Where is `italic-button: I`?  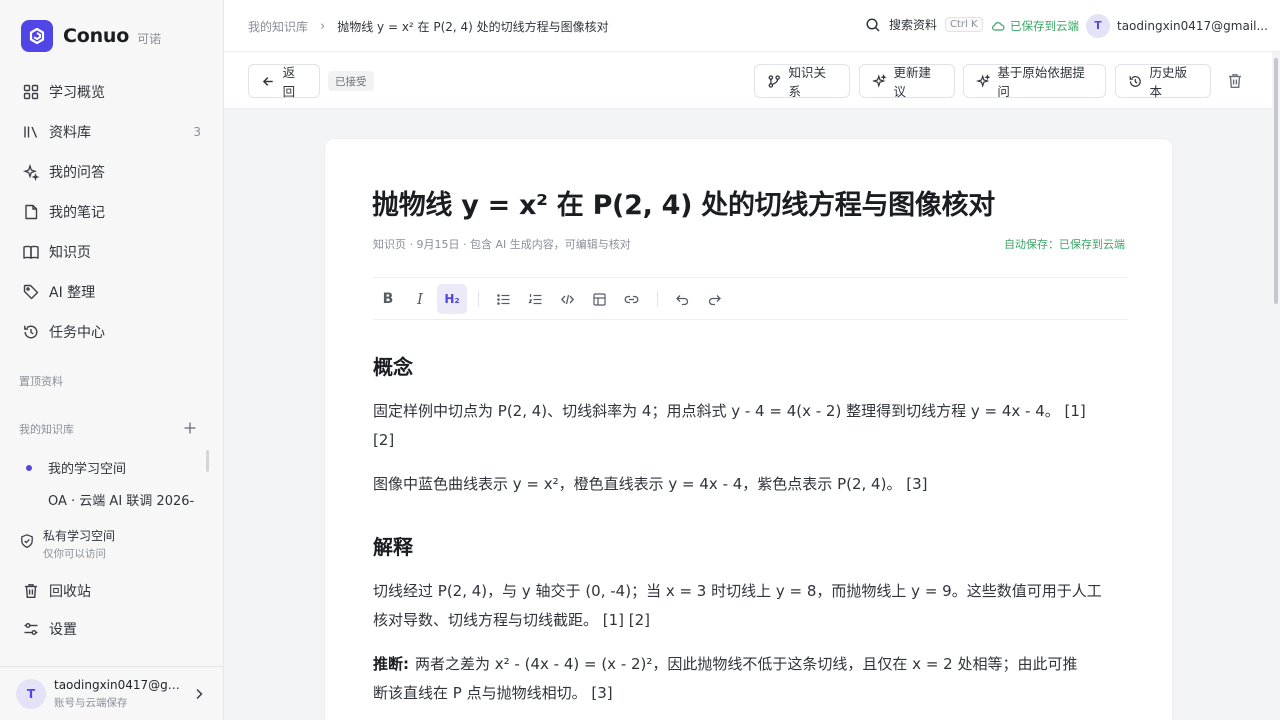
italic-button: I is located at coordinates (420, 299).